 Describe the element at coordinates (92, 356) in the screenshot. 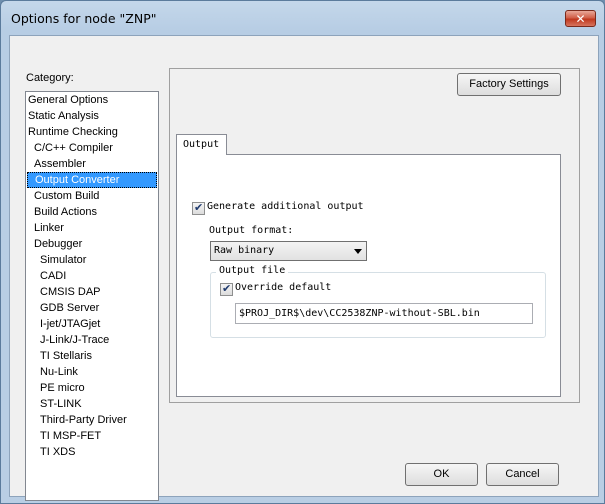

I see `category-item-ti-stellaris: TI Stellaris` at that location.